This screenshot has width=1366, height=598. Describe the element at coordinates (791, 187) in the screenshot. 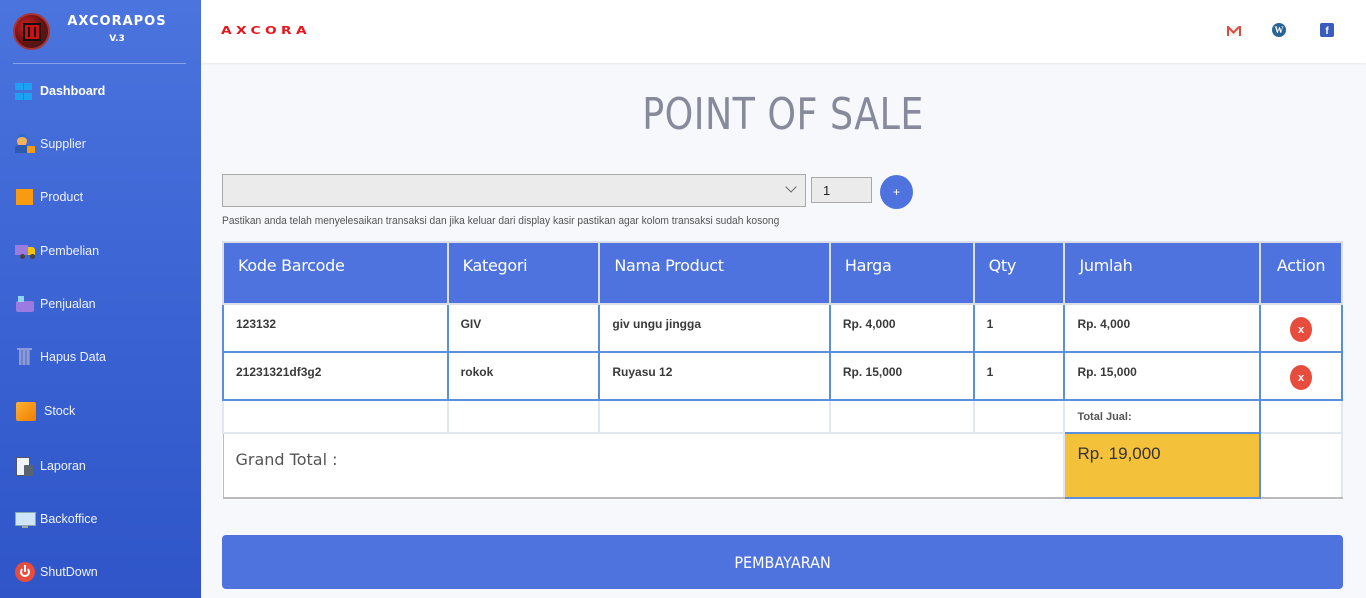

I see `chevron-down-icon` at that location.